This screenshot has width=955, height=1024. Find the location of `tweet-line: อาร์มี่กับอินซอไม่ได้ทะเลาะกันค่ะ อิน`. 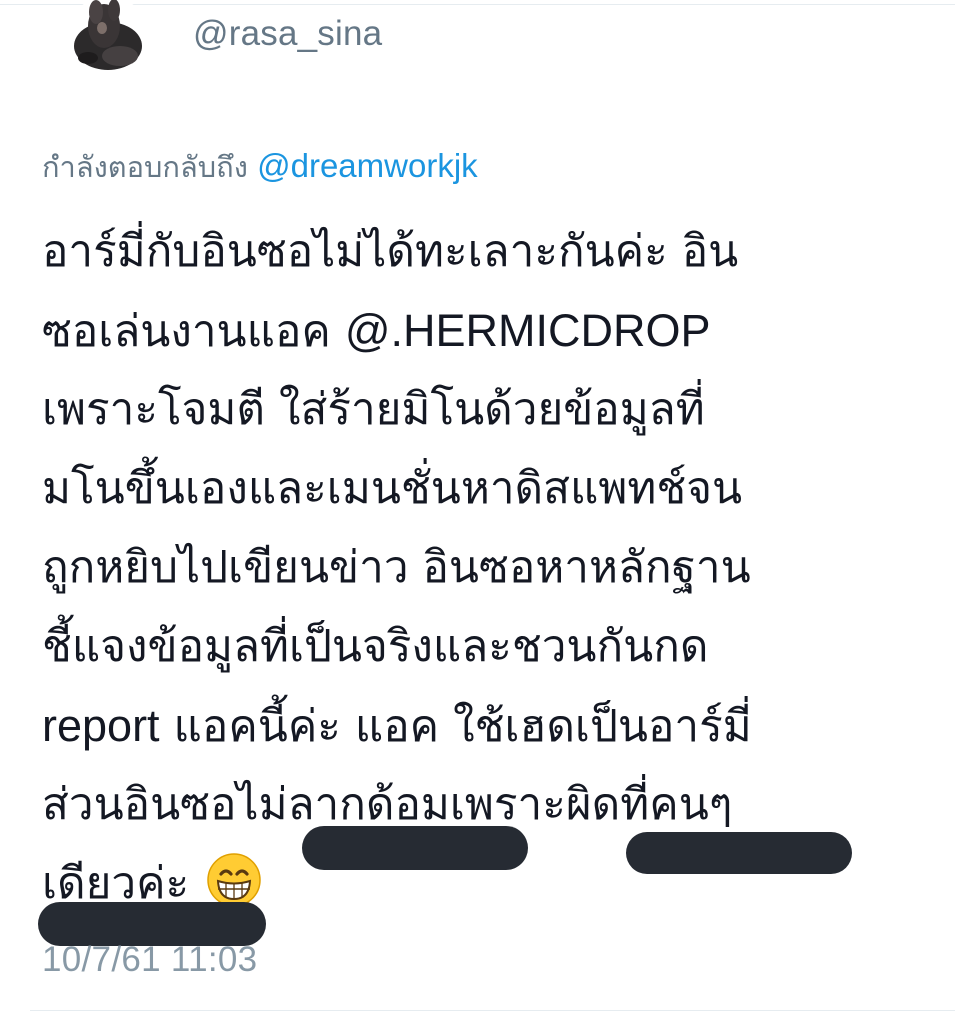

tweet-line: อาร์มี่กับอินซอไม่ได้ทะเลาะกันค่ะ อิน is located at coordinates (390, 251).